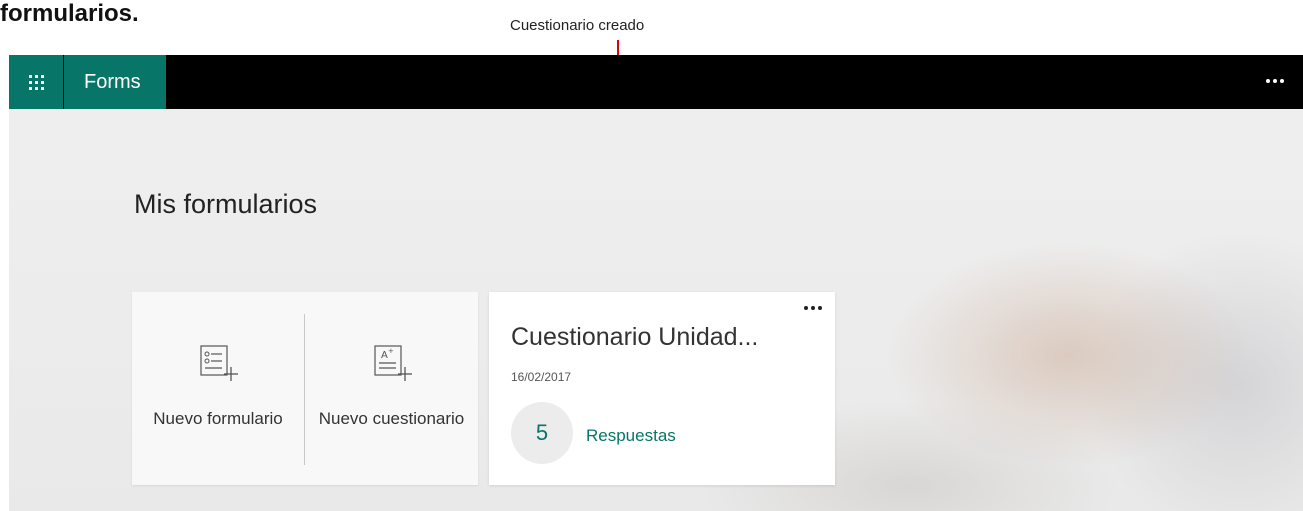 This screenshot has height=511, width=1303. What do you see at coordinates (542, 433) in the screenshot?
I see `responses-count-badge: 5` at bounding box center [542, 433].